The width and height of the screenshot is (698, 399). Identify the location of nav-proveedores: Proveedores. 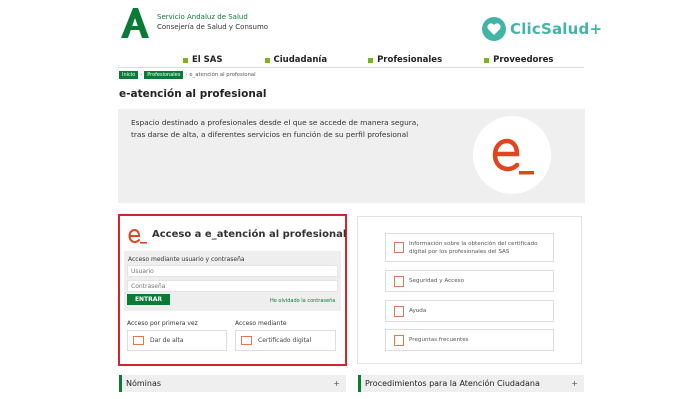
(518, 60).